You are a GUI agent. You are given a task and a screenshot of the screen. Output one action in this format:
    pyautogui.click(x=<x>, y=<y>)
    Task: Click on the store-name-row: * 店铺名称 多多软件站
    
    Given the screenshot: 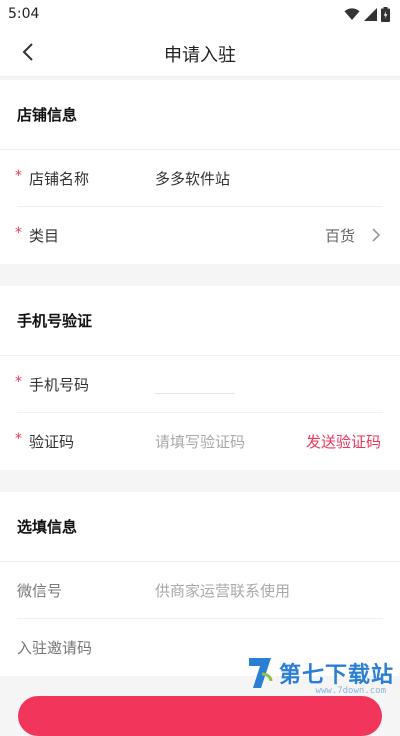 What is the action you would take?
    pyautogui.click(x=199, y=178)
    